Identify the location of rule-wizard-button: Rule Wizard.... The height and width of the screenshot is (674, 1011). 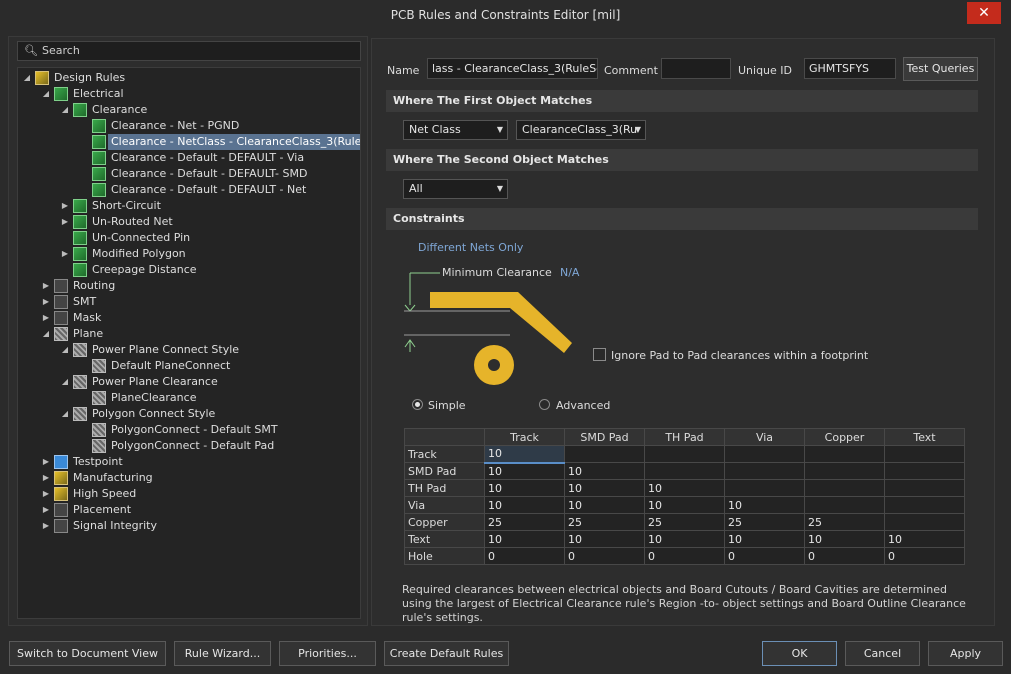
(222, 653).